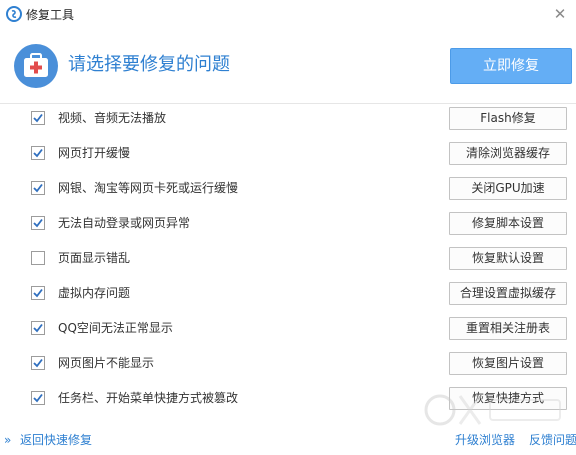 The image size is (576, 455). Describe the element at coordinates (288, 332) in the screenshot. I see `issue-row: QQ空间无法正常显示 重置相关注册表` at that location.